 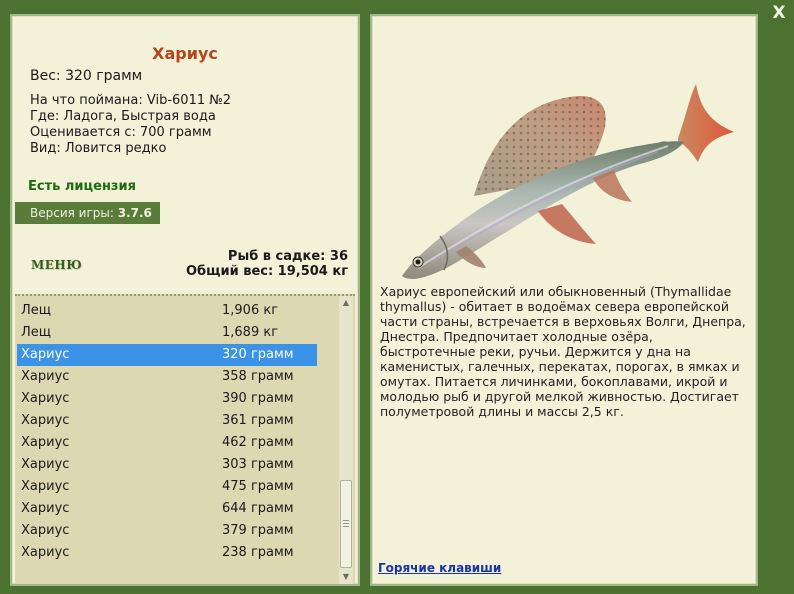 What do you see at coordinates (82, 186) in the screenshot?
I see `license-status: Есть лицензия` at bounding box center [82, 186].